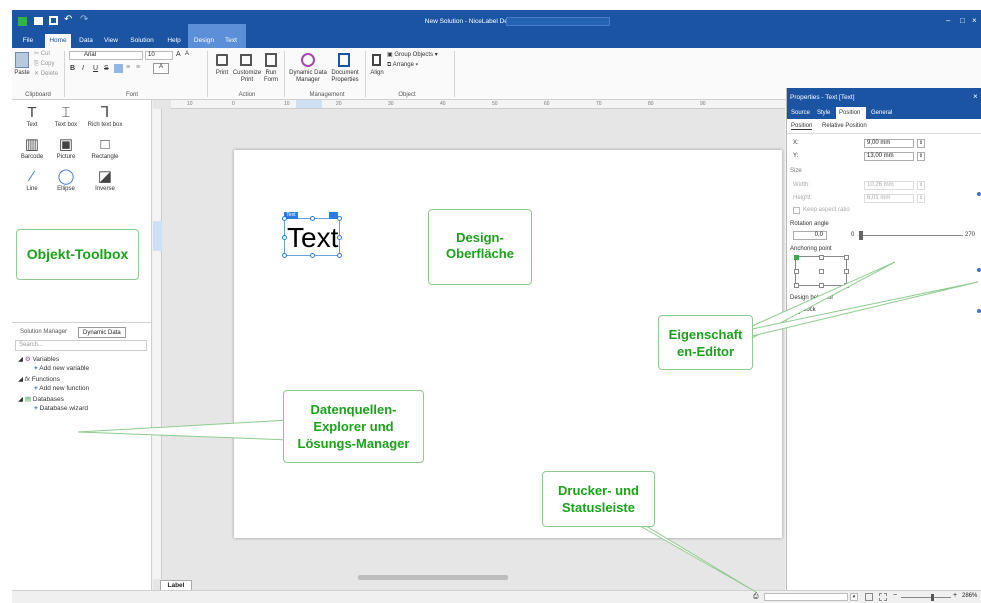 The image size is (981, 603). Describe the element at coordinates (846, 271) in the screenshot. I see `anchor-middle-right` at that location.